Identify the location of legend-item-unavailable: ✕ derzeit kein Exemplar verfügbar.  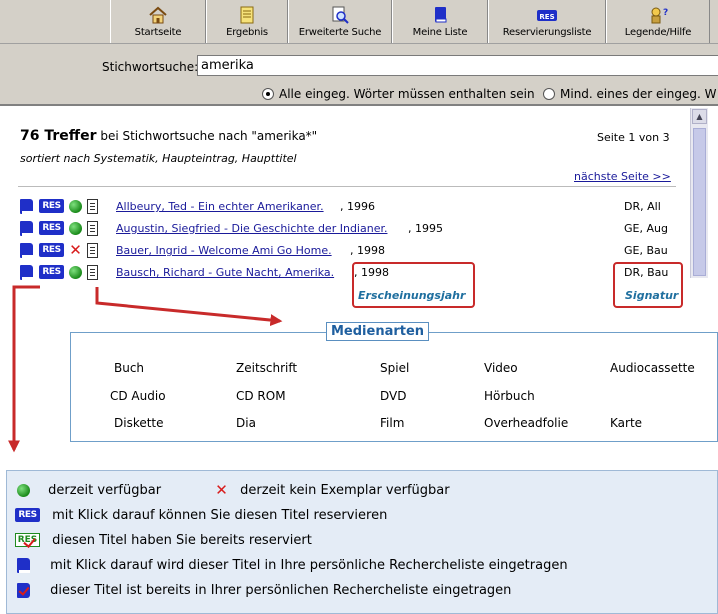
(332, 490).